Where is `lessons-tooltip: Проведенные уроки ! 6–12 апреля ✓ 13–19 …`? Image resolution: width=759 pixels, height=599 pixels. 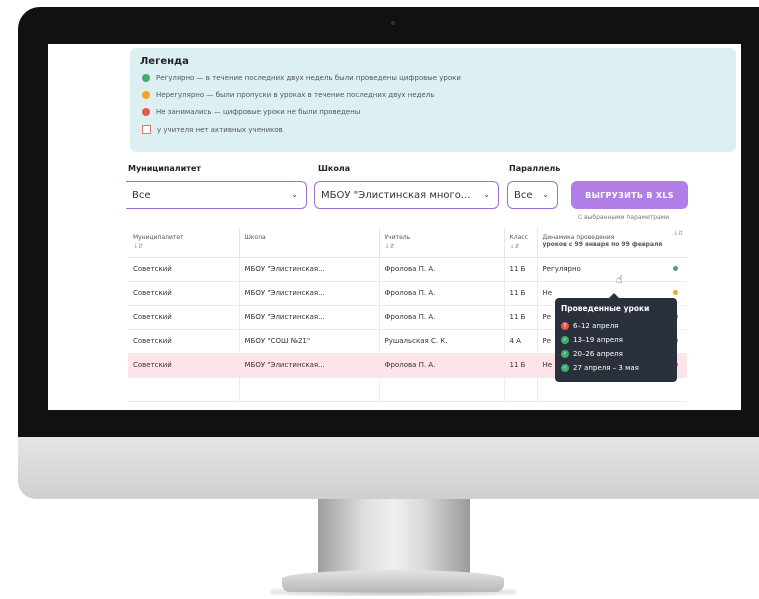
lessons-tooltip: Проведенные уроки ! 6–12 апреля ✓ 13–19 … is located at coordinates (616, 337).